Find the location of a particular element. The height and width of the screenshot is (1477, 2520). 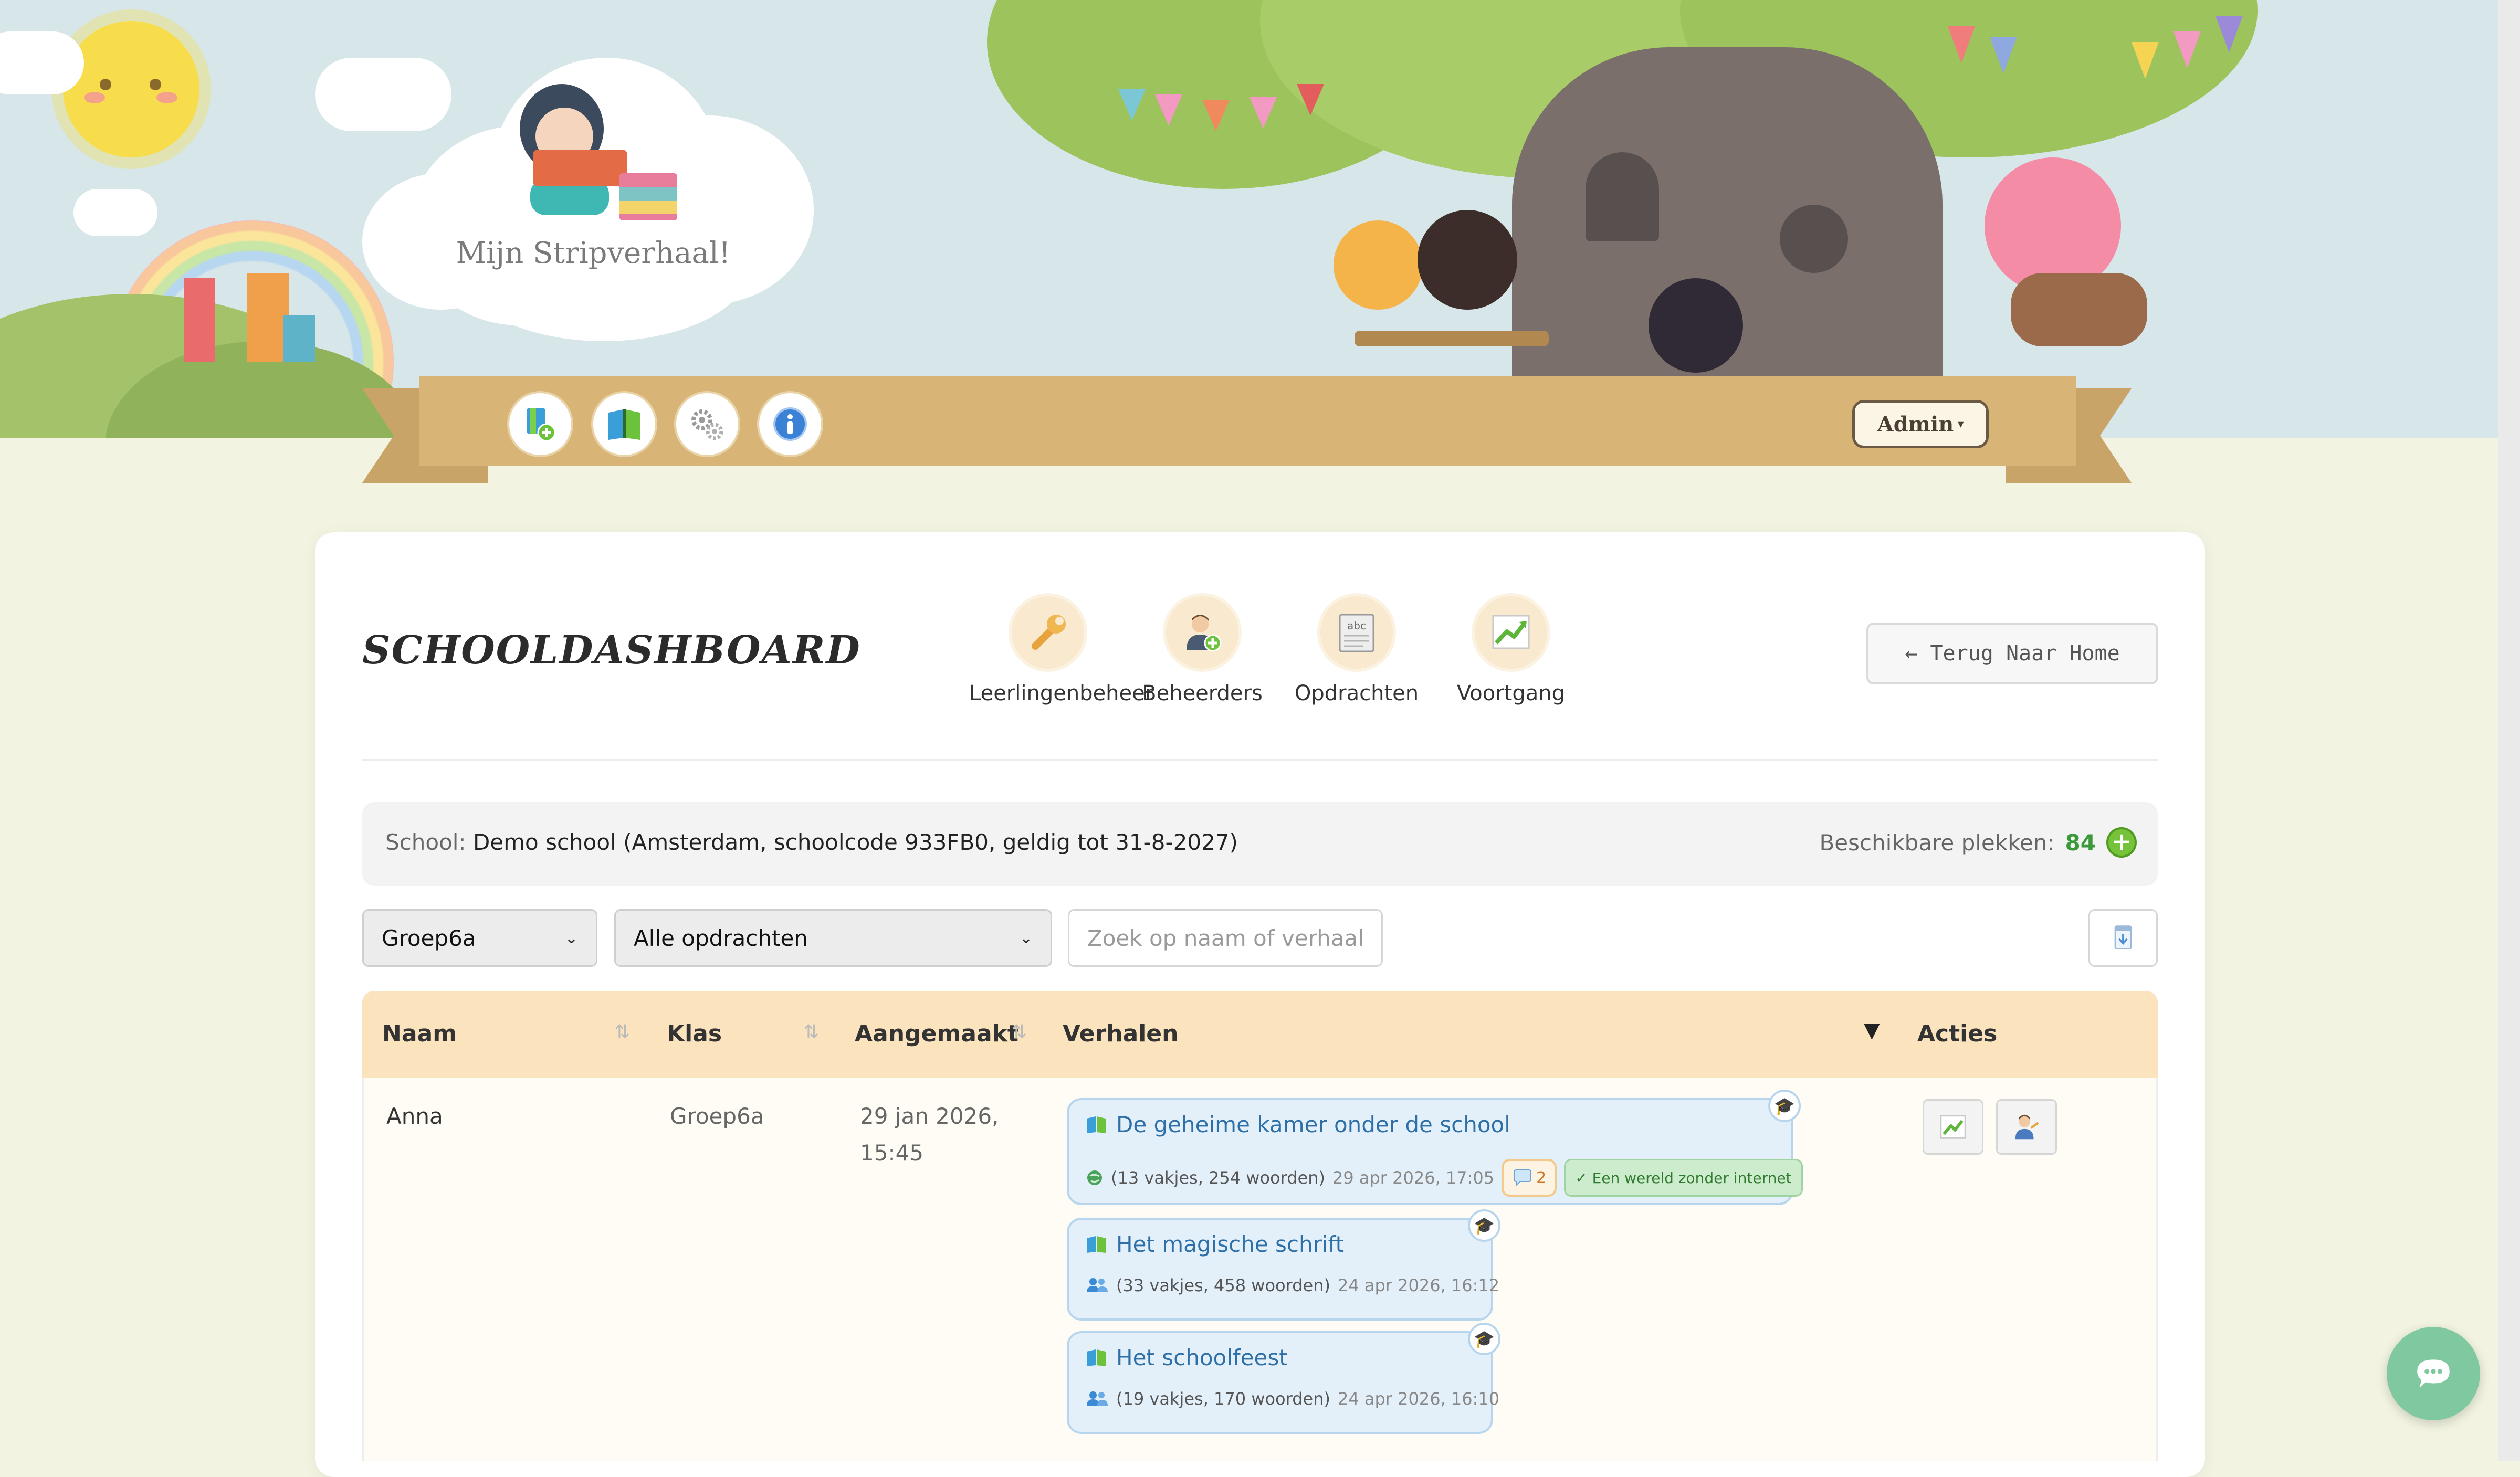

stories-button is located at coordinates (624, 424).